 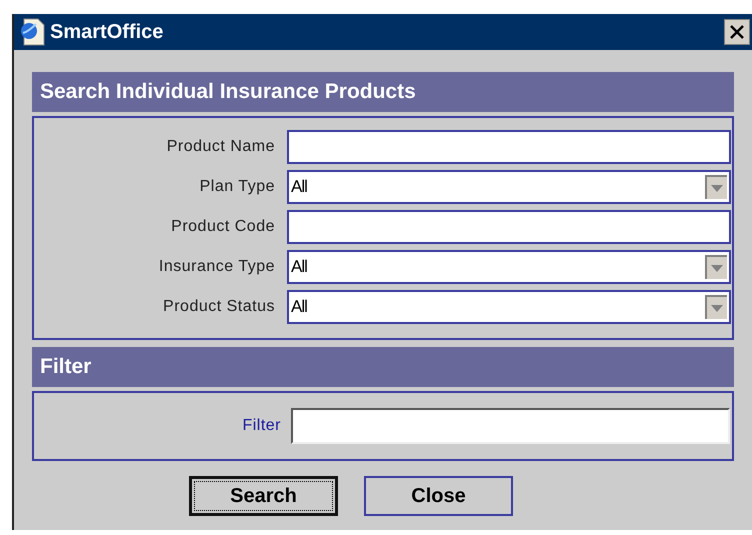 I want to click on field-label: Filter, so click(x=261, y=426).